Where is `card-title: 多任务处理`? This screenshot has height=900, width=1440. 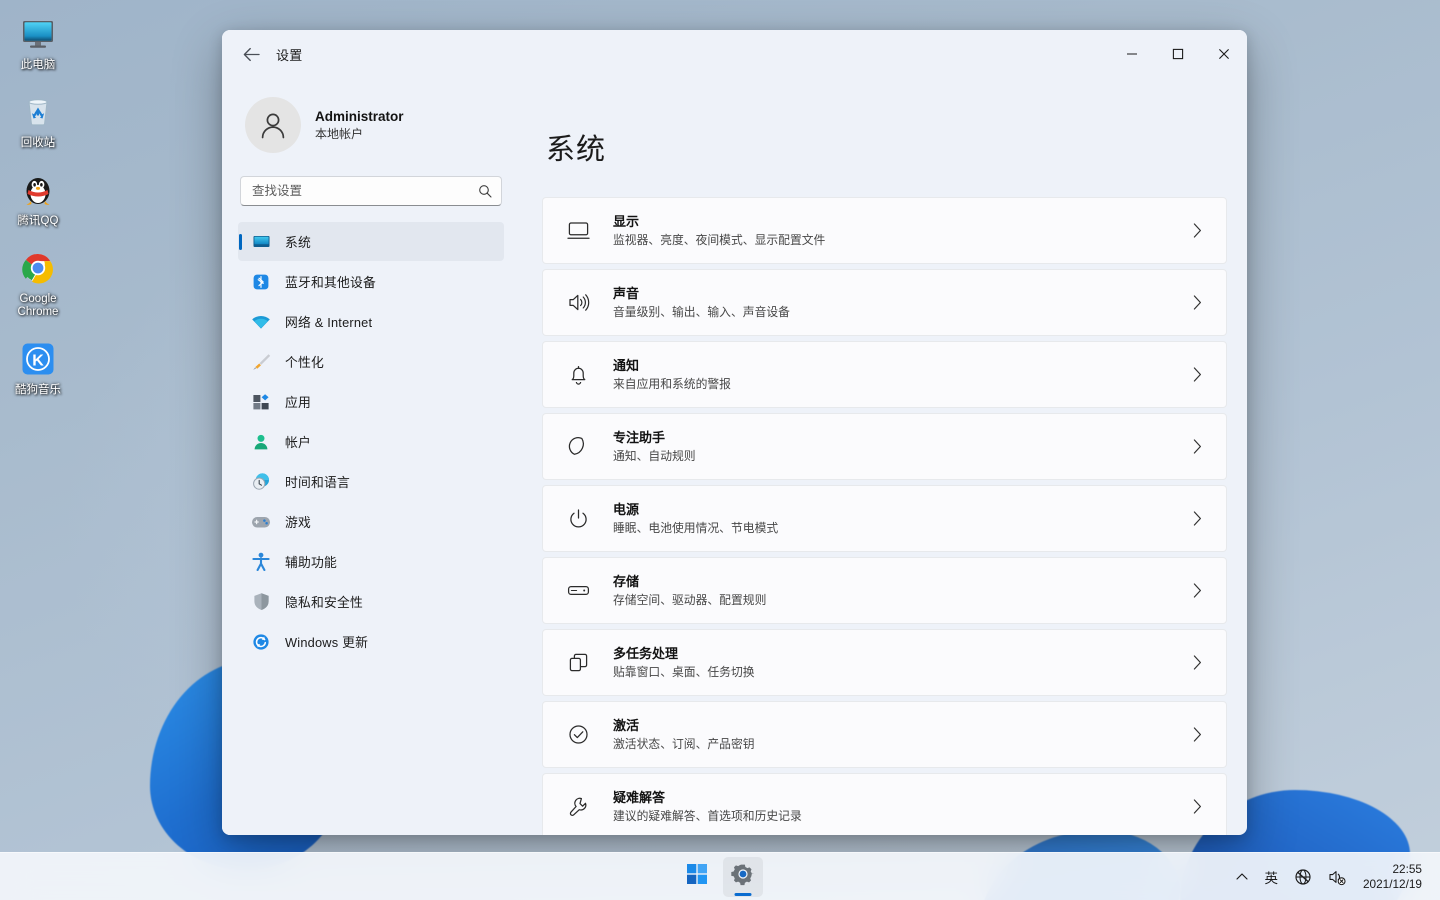 card-title: 多任务处理 is located at coordinates (646, 653).